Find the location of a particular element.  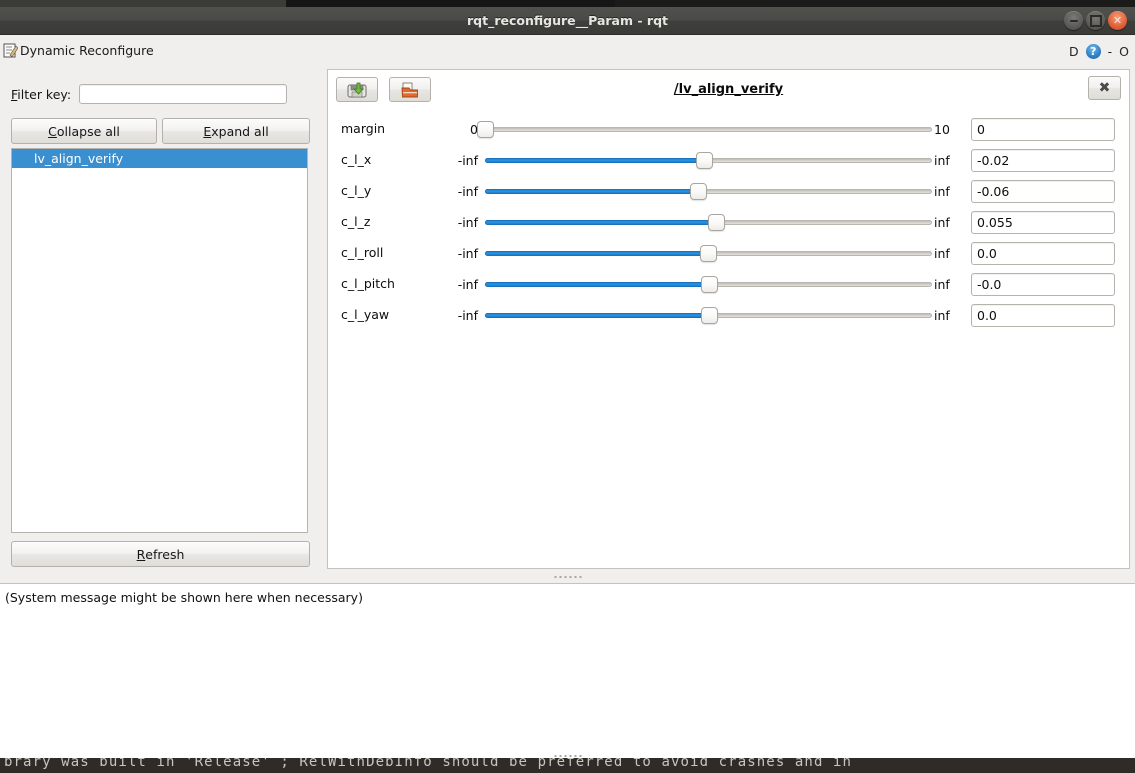

refresh-button-wrapper: Refresh is located at coordinates (160, 554).